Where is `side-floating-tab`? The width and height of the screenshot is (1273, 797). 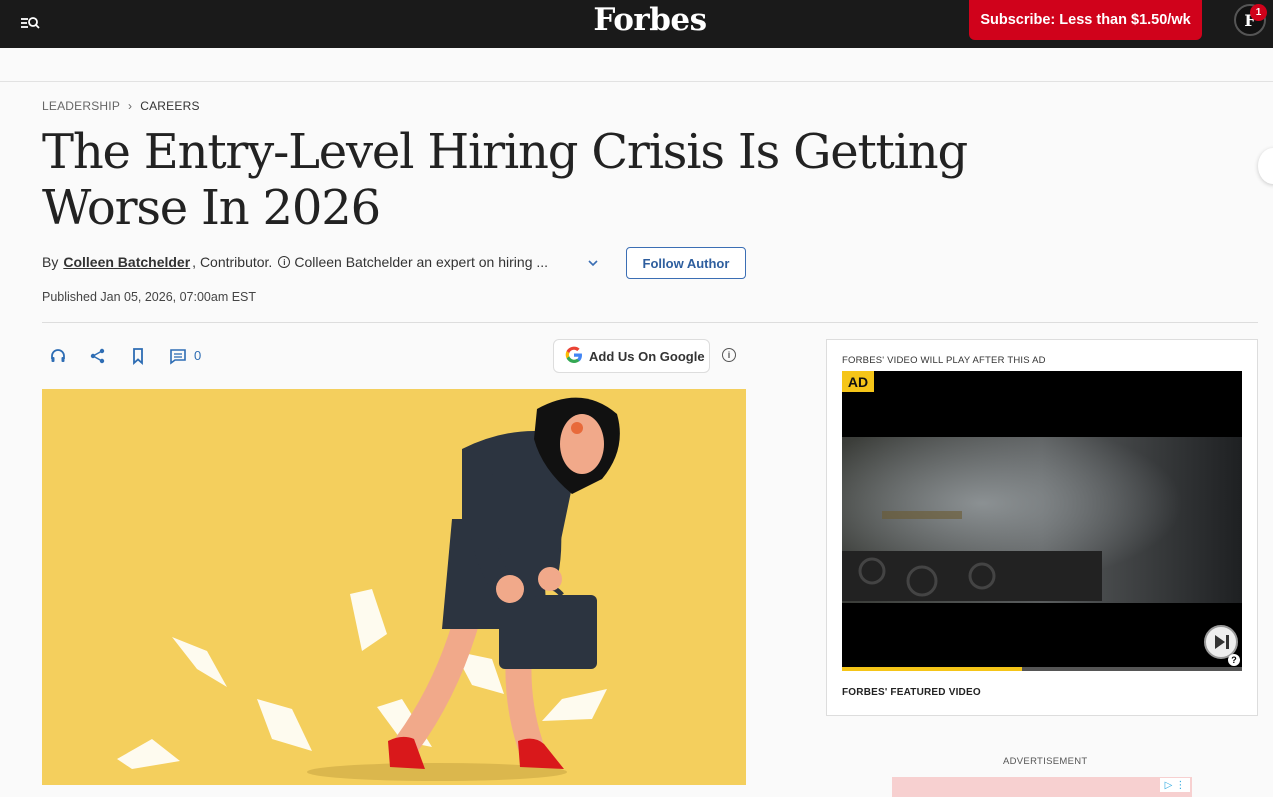
side-floating-tab is located at coordinates (1265, 166).